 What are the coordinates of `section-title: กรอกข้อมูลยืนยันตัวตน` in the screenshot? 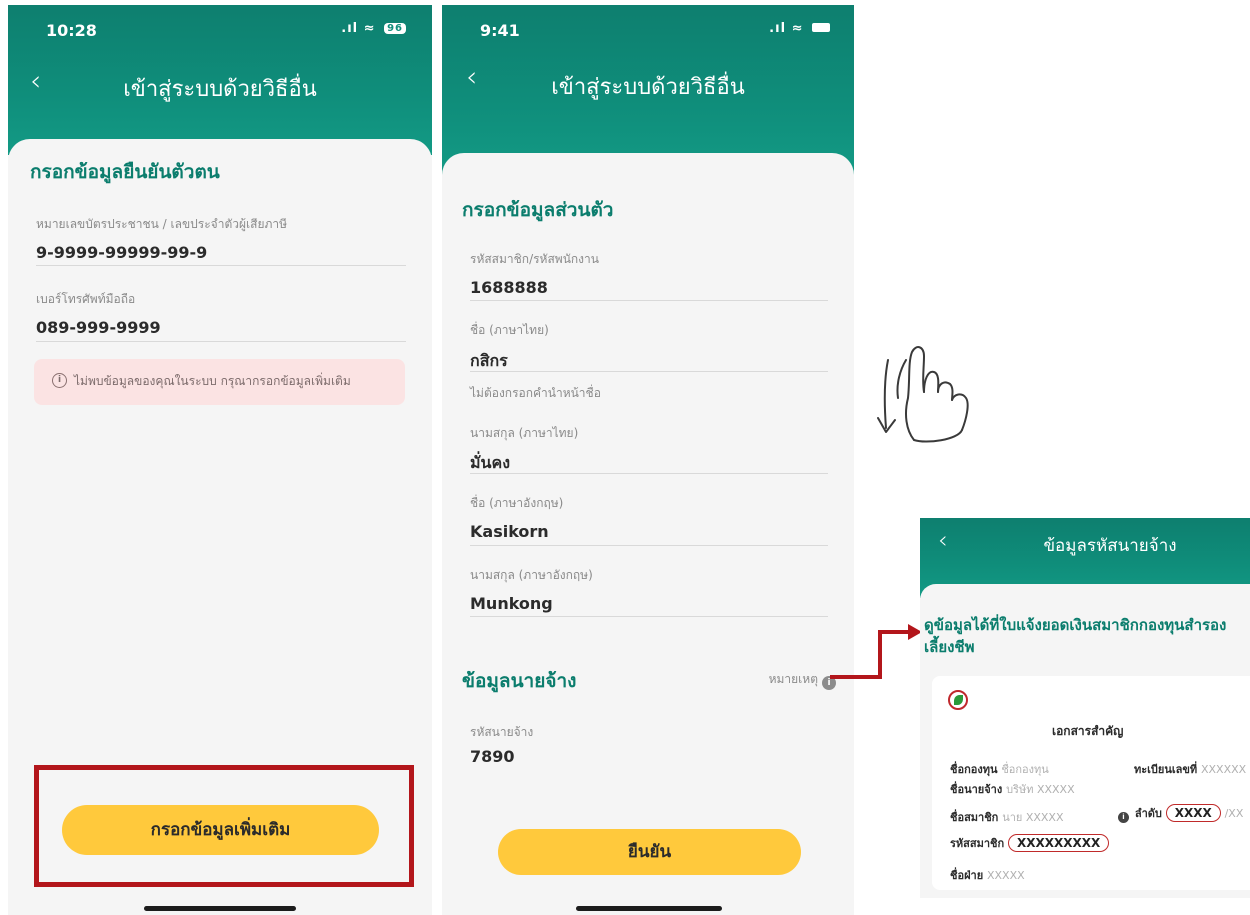 It's located at (125, 172).